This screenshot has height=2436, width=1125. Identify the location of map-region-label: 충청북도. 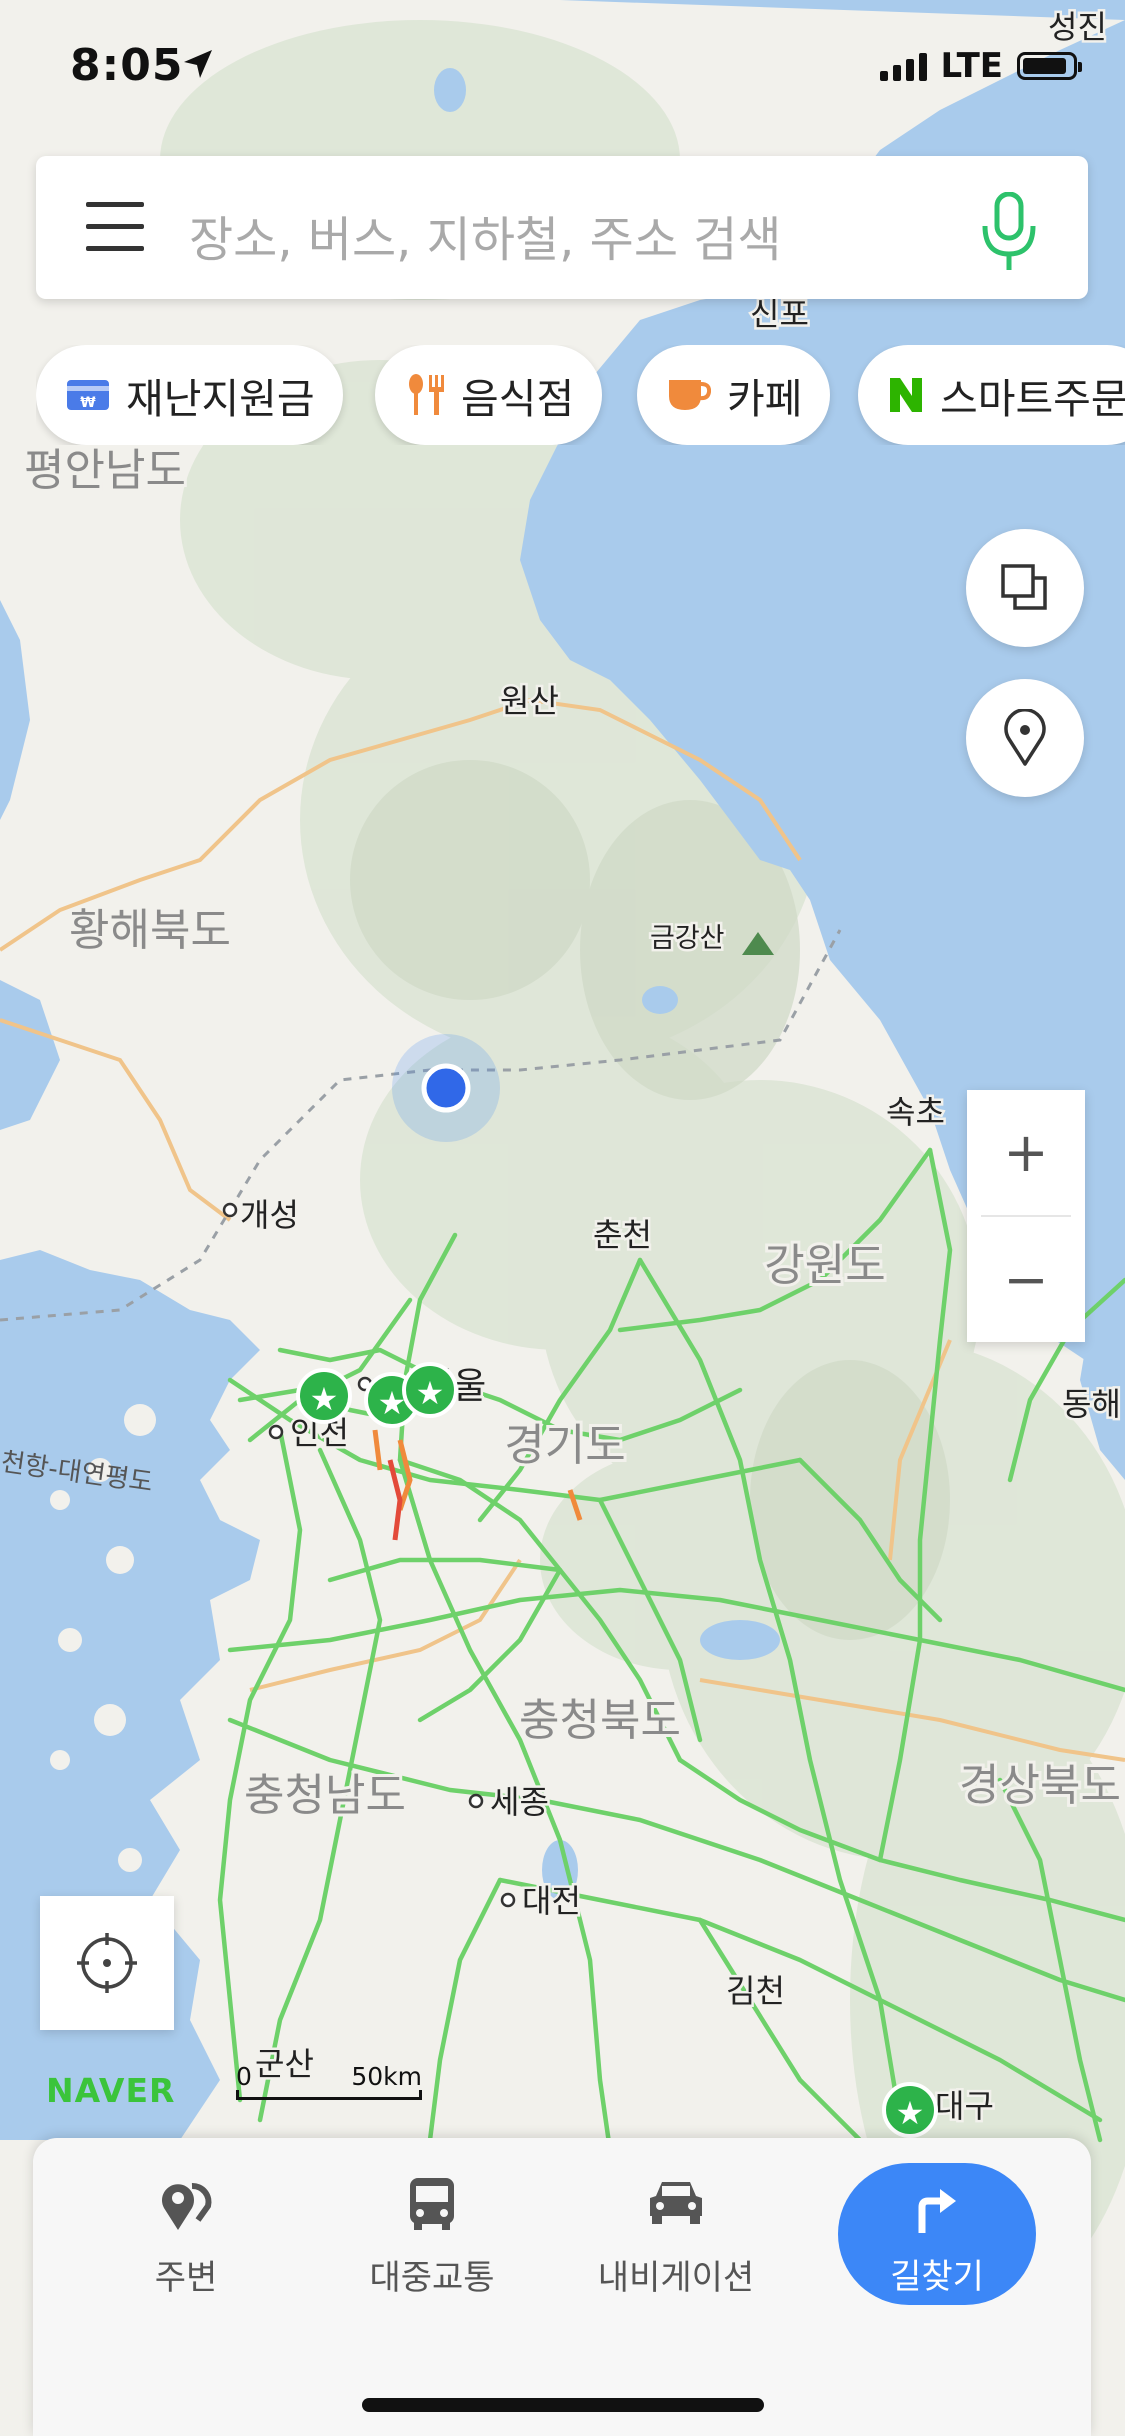
(600, 1720).